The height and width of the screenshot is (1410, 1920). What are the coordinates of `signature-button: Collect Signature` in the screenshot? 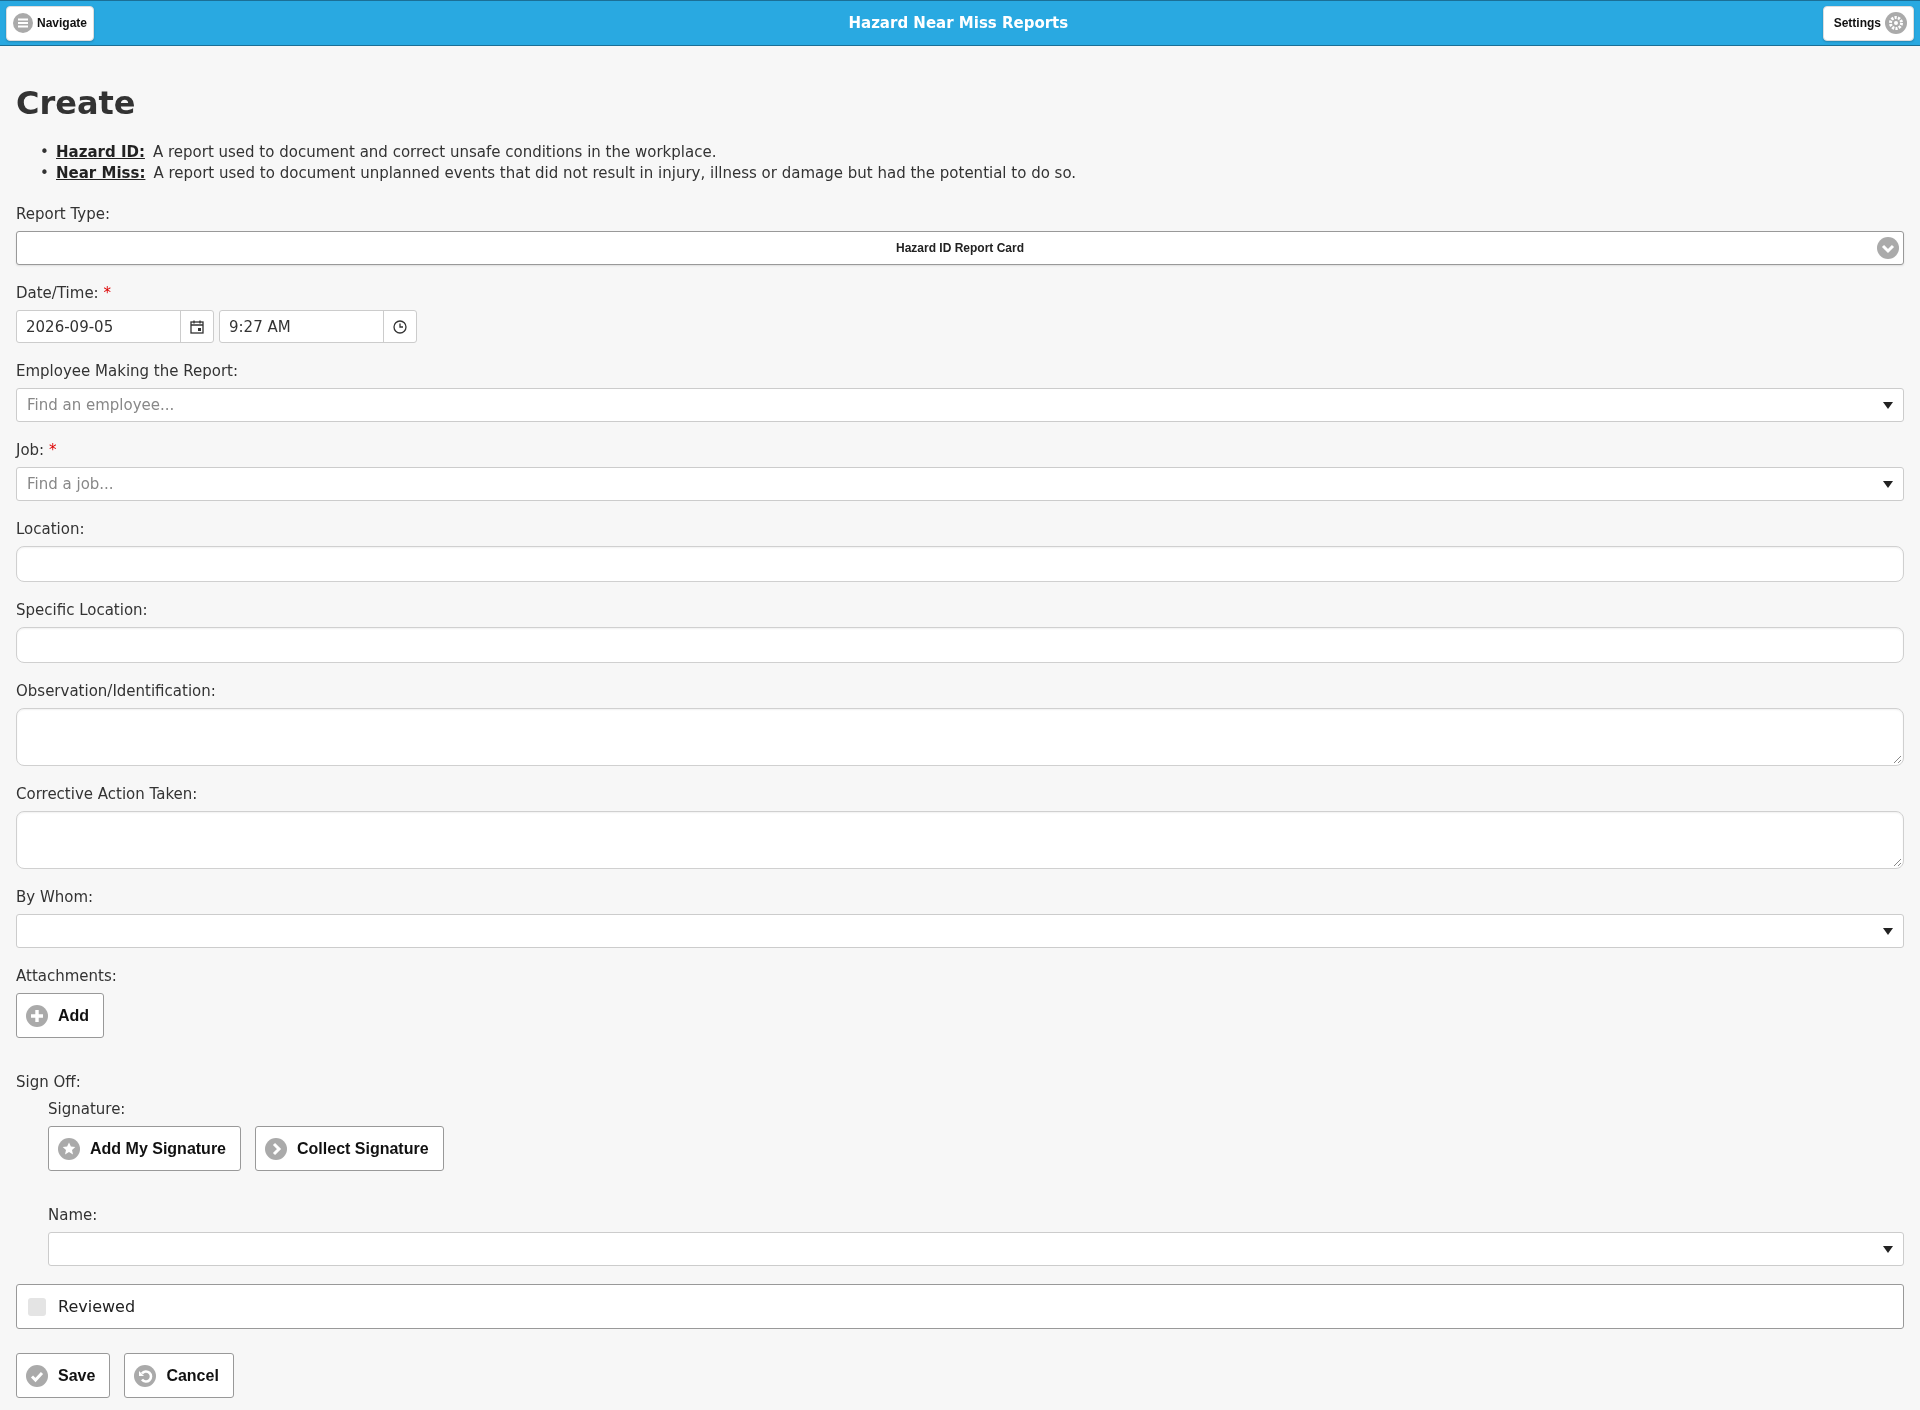 It's located at (349, 1148).